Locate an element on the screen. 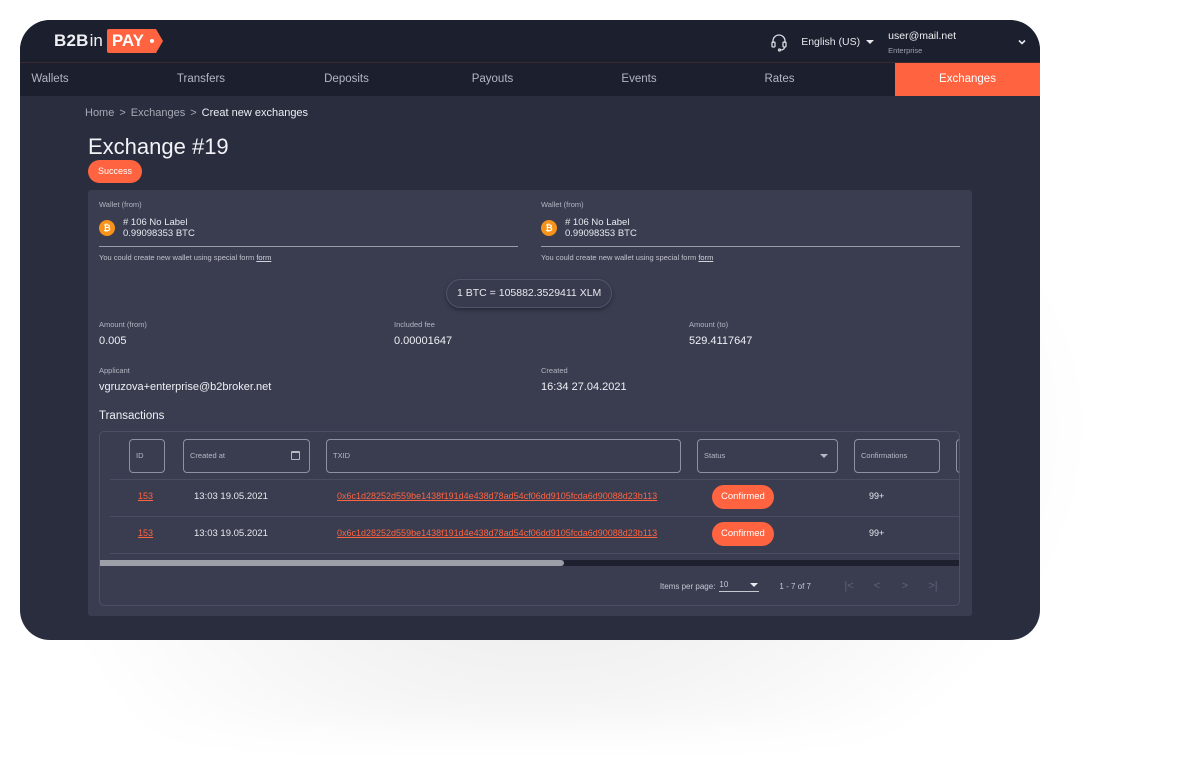 The width and height of the screenshot is (1204, 780). applicant-value: vgruzova+enterprise@b2broker.net is located at coordinates (185, 387).